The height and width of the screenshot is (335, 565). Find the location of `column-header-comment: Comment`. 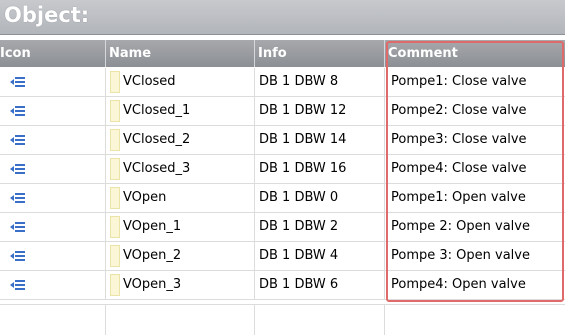

column-header-comment: Comment is located at coordinates (475, 53).